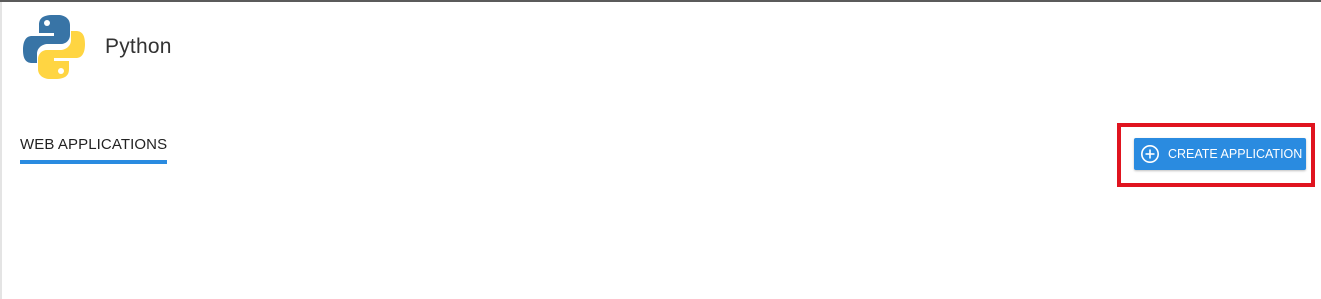 This screenshot has width=1321, height=299. What do you see at coordinates (138, 46) in the screenshot?
I see `page-title: Python` at bounding box center [138, 46].